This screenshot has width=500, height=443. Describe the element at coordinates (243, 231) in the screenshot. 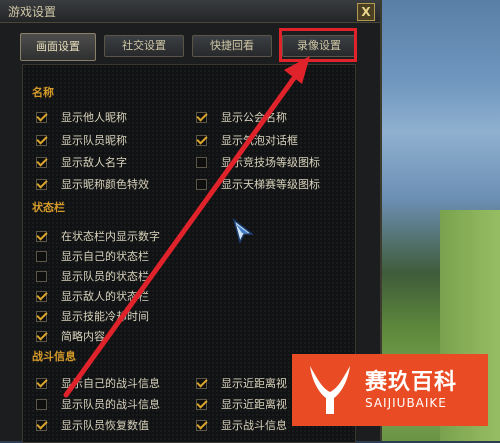

I see `mouse-cursor-icon` at that location.